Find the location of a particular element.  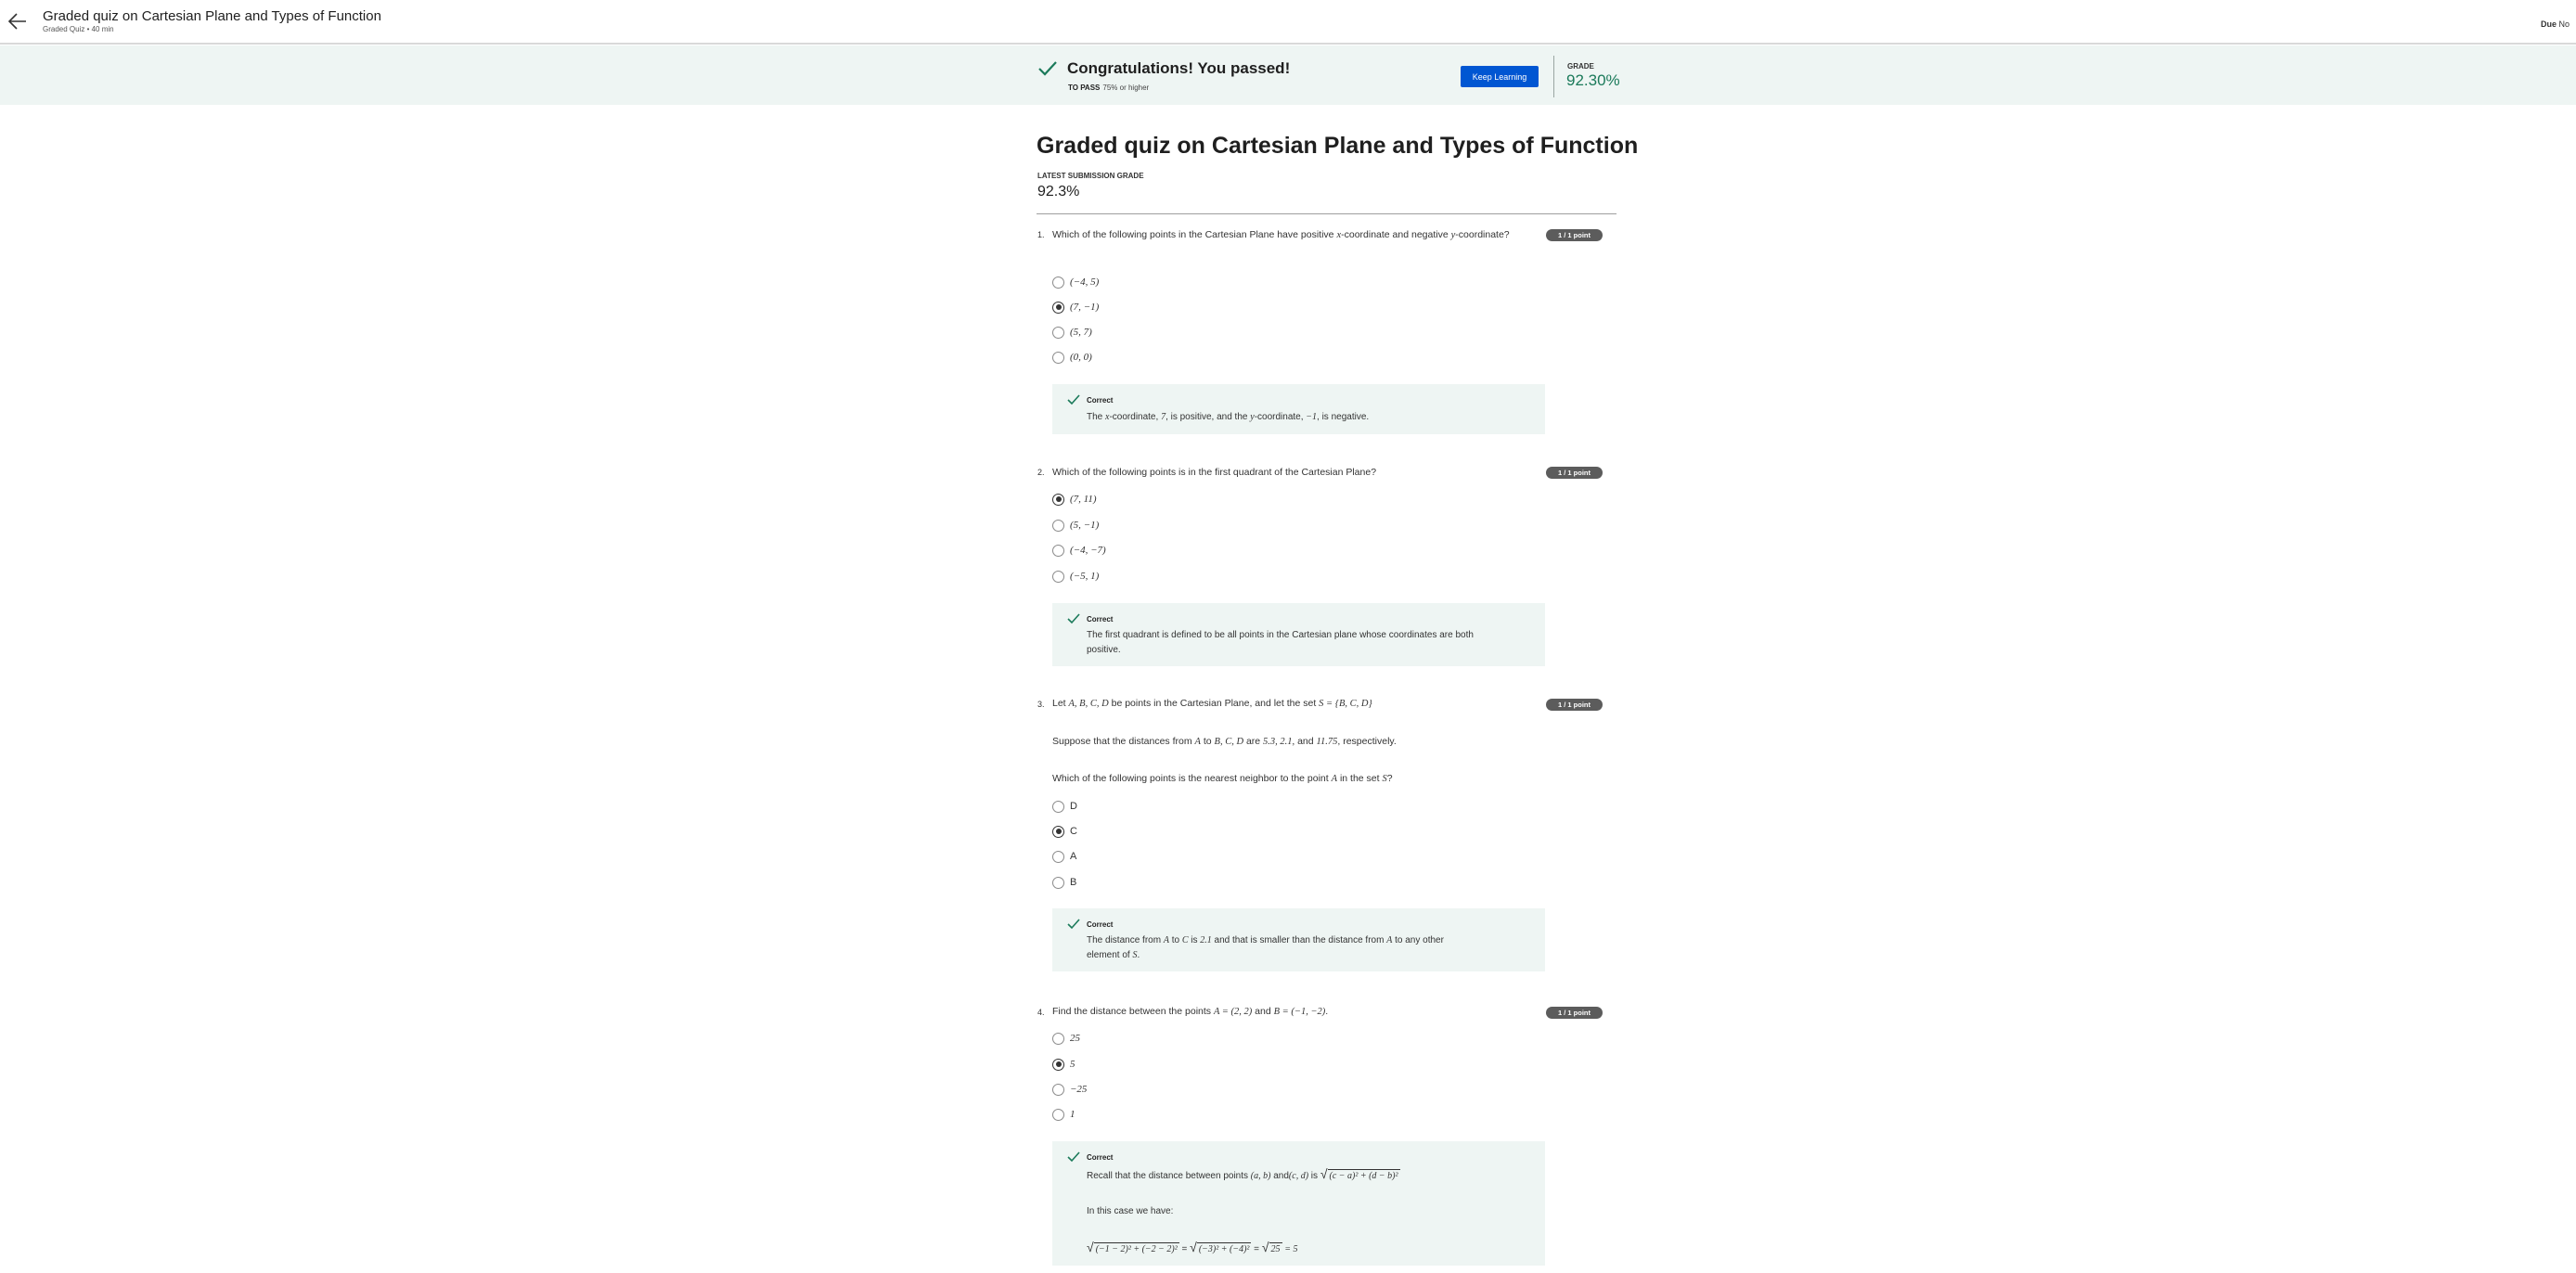

answer-option: (−4, −7) is located at coordinates (1079, 551).